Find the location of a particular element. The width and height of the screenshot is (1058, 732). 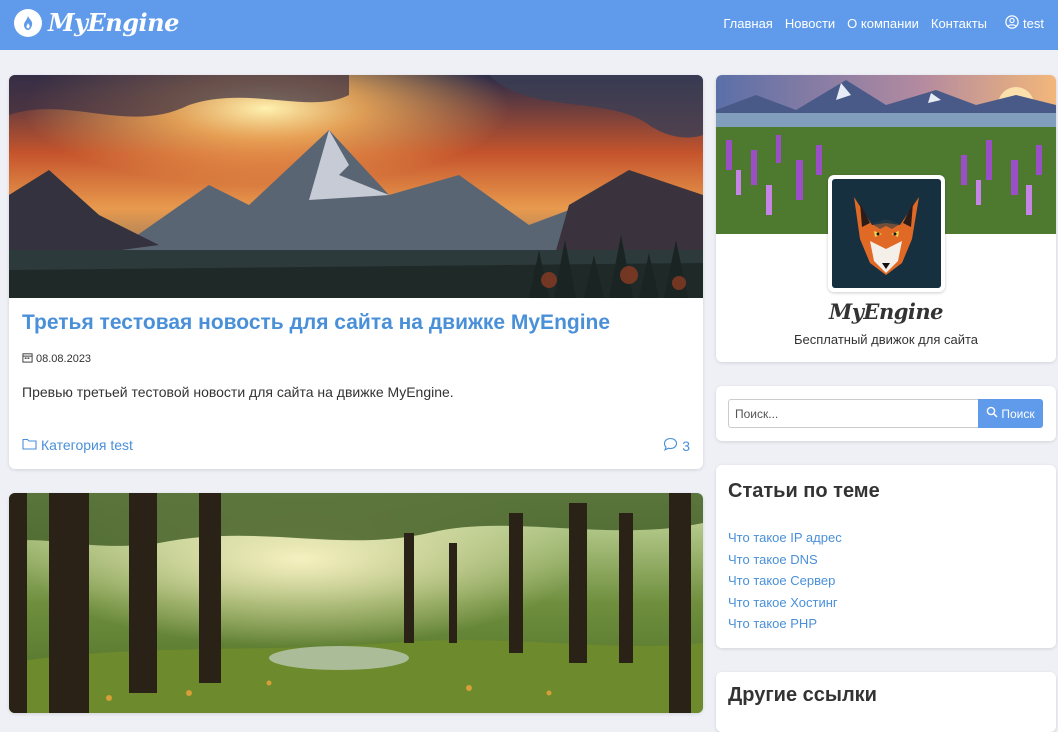

news-comments-count: 3 is located at coordinates (686, 445).